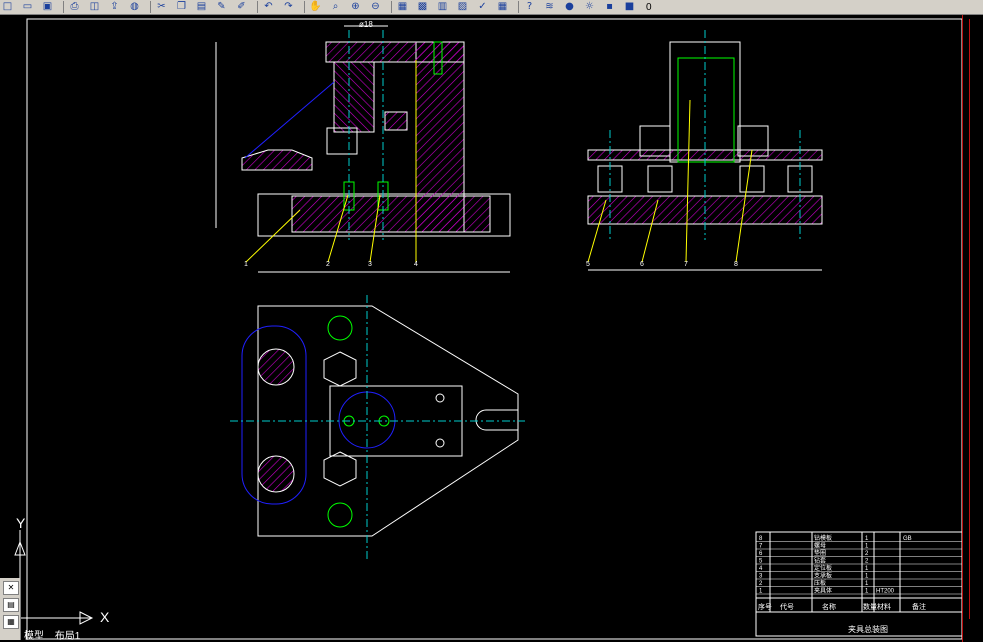 The image size is (983, 642). Describe the element at coordinates (34, 636) in the screenshot. I see `tab-model: 模型` at that location.